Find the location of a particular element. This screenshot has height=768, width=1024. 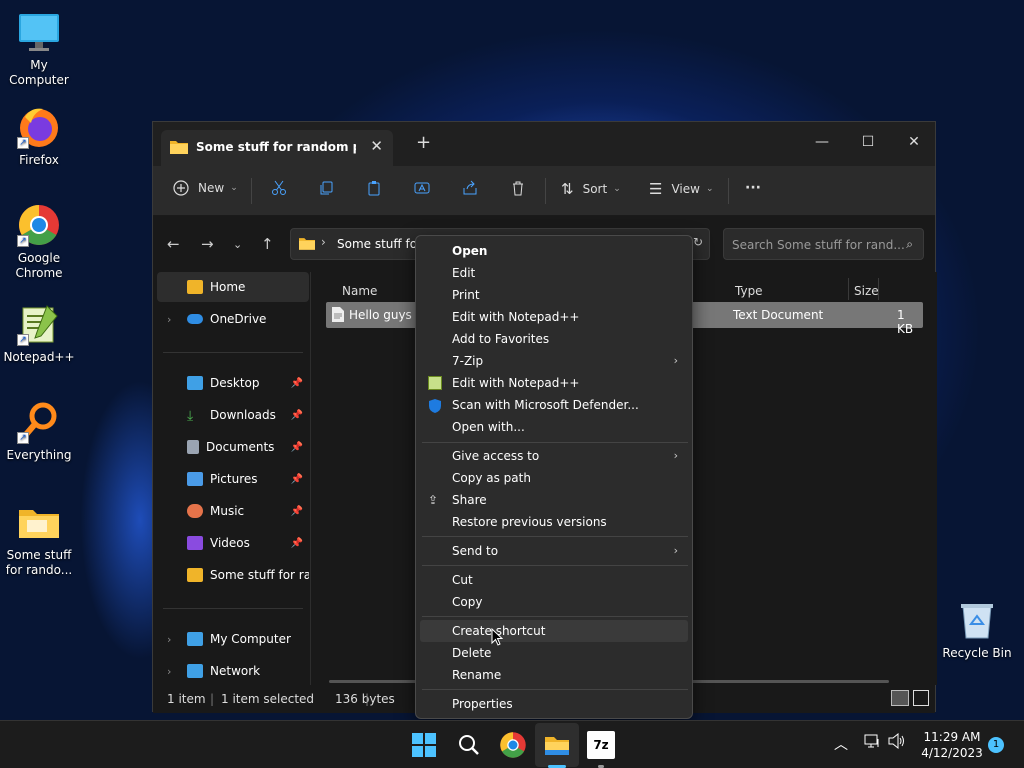

menu-item-restore-versions: Restore previous versions is located at coordinates (554, 522).